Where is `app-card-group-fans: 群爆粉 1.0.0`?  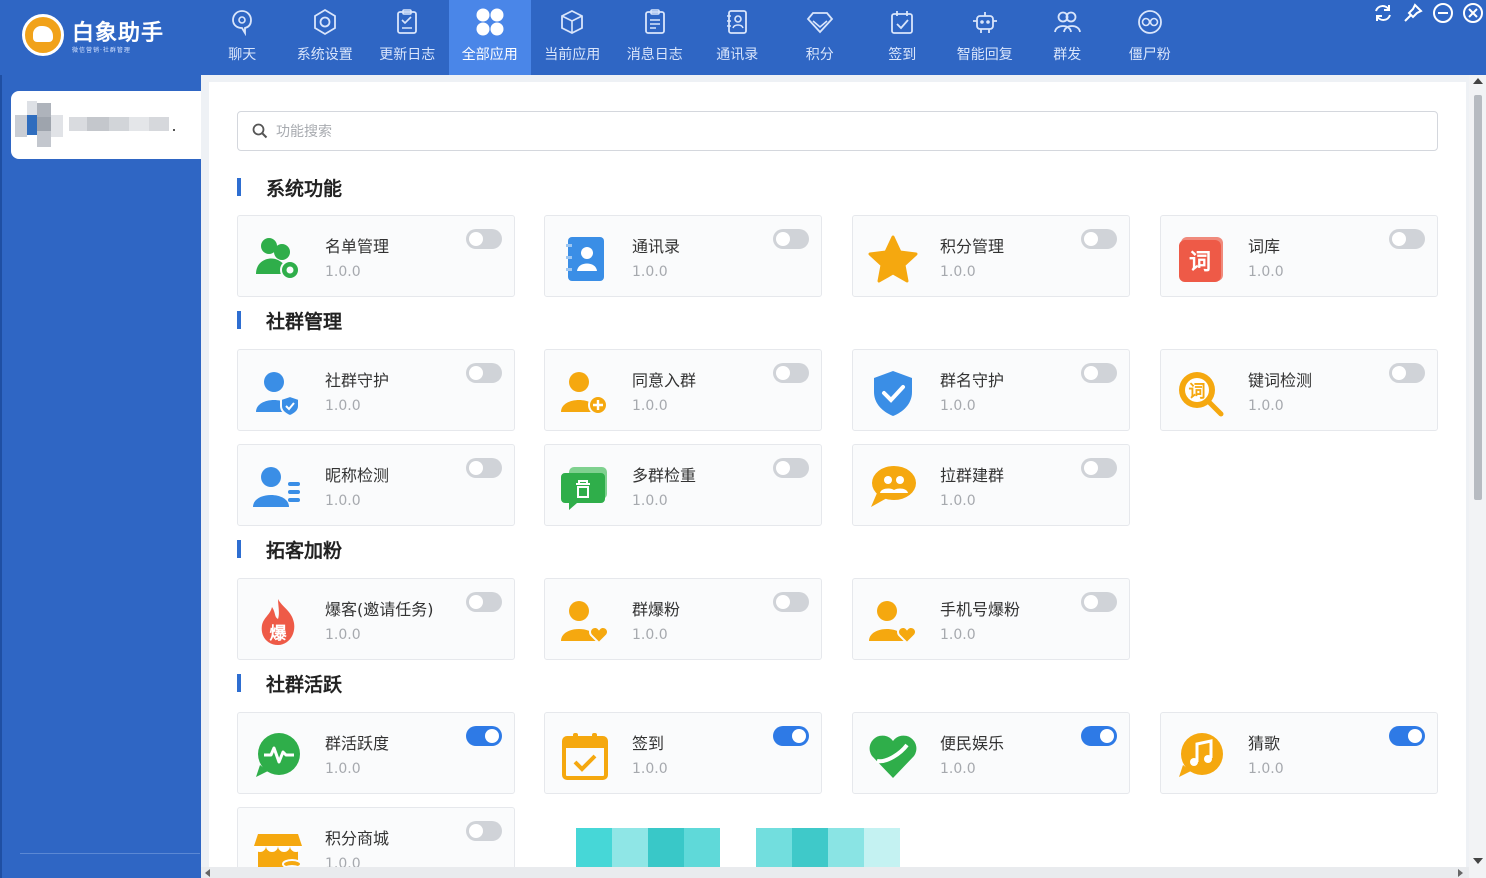
app-card-group-fans: 群爆粉 1.0.0 is located at coordinates (683, 619).